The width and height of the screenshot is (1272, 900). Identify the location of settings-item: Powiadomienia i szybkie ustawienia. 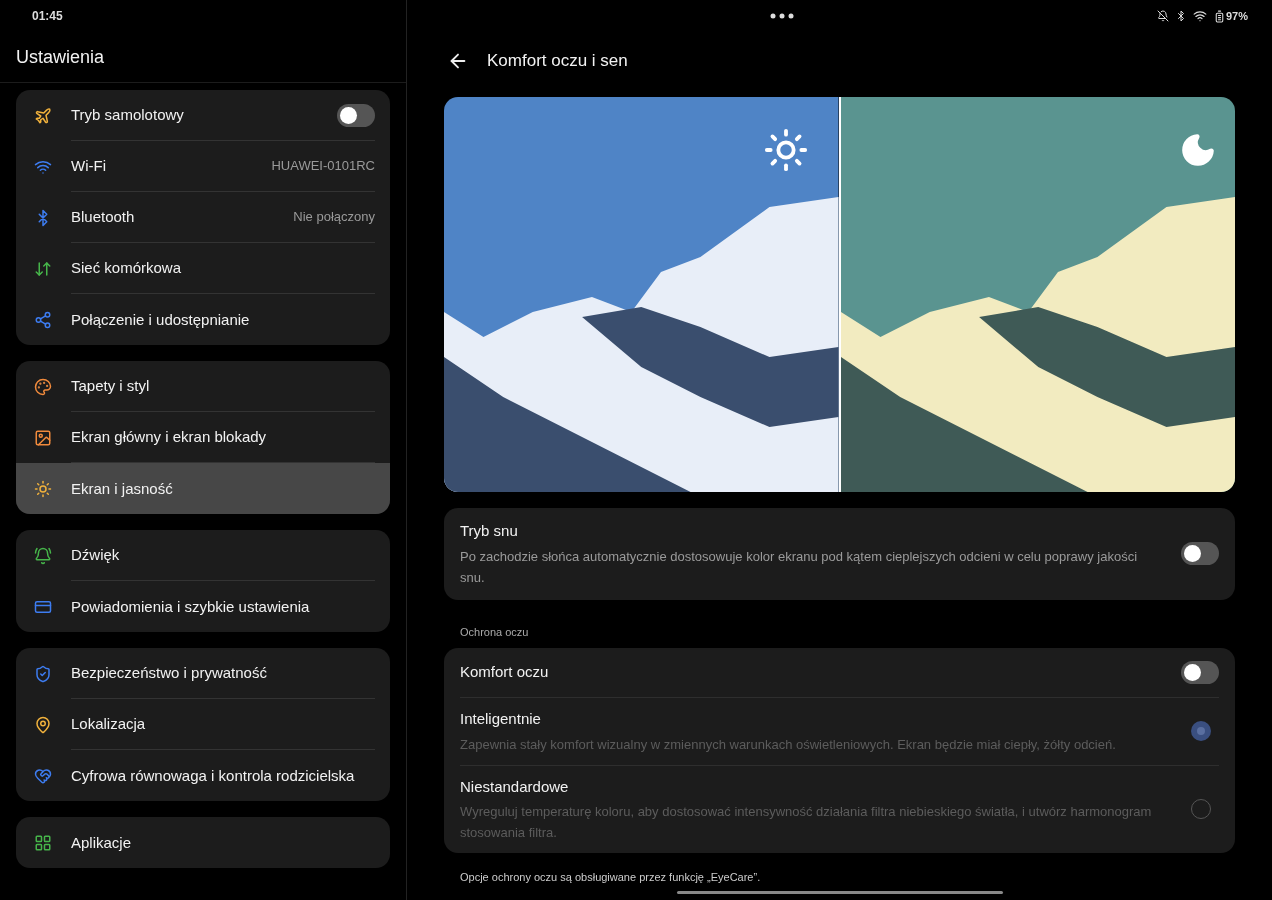
(203, 606).